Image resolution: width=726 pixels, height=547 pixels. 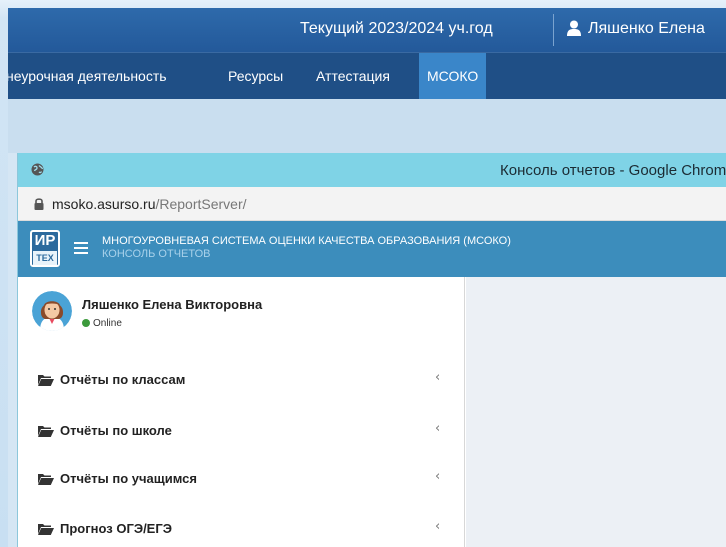 What do you see at coordinates (45, 240) in the screenshot?
I see `logo-top-text: ИР` at bounding box center [45, 240].